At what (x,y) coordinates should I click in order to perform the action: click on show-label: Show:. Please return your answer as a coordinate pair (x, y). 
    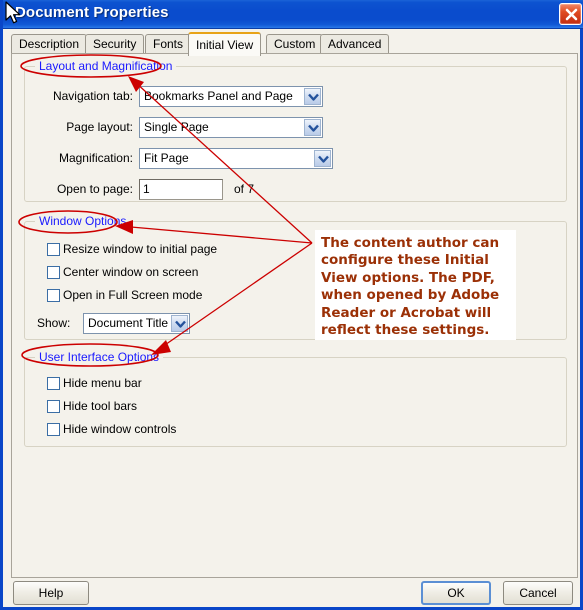
    Looking at the image, I should click on (54, 323).